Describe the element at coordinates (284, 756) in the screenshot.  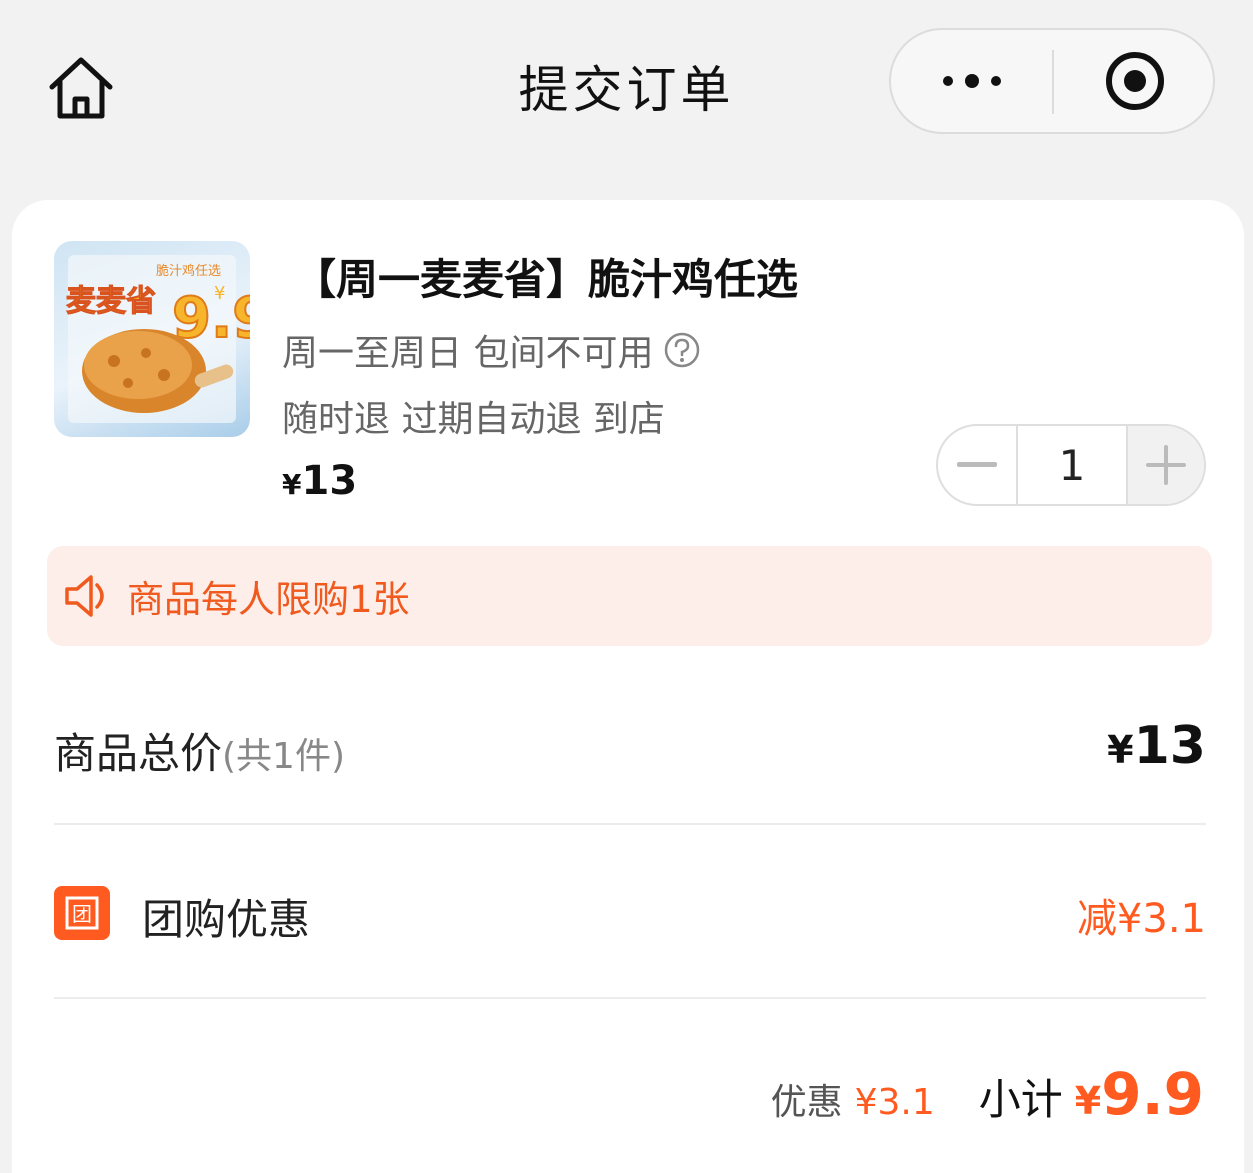
I see `total-count: (共1件)` at that location.